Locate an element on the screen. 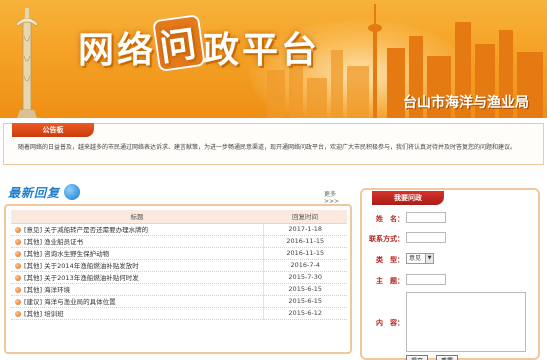 Image resolution: width=547 pixels, height=360 pixels. subject-label: 主 题： is located at coordinates (390, 281).